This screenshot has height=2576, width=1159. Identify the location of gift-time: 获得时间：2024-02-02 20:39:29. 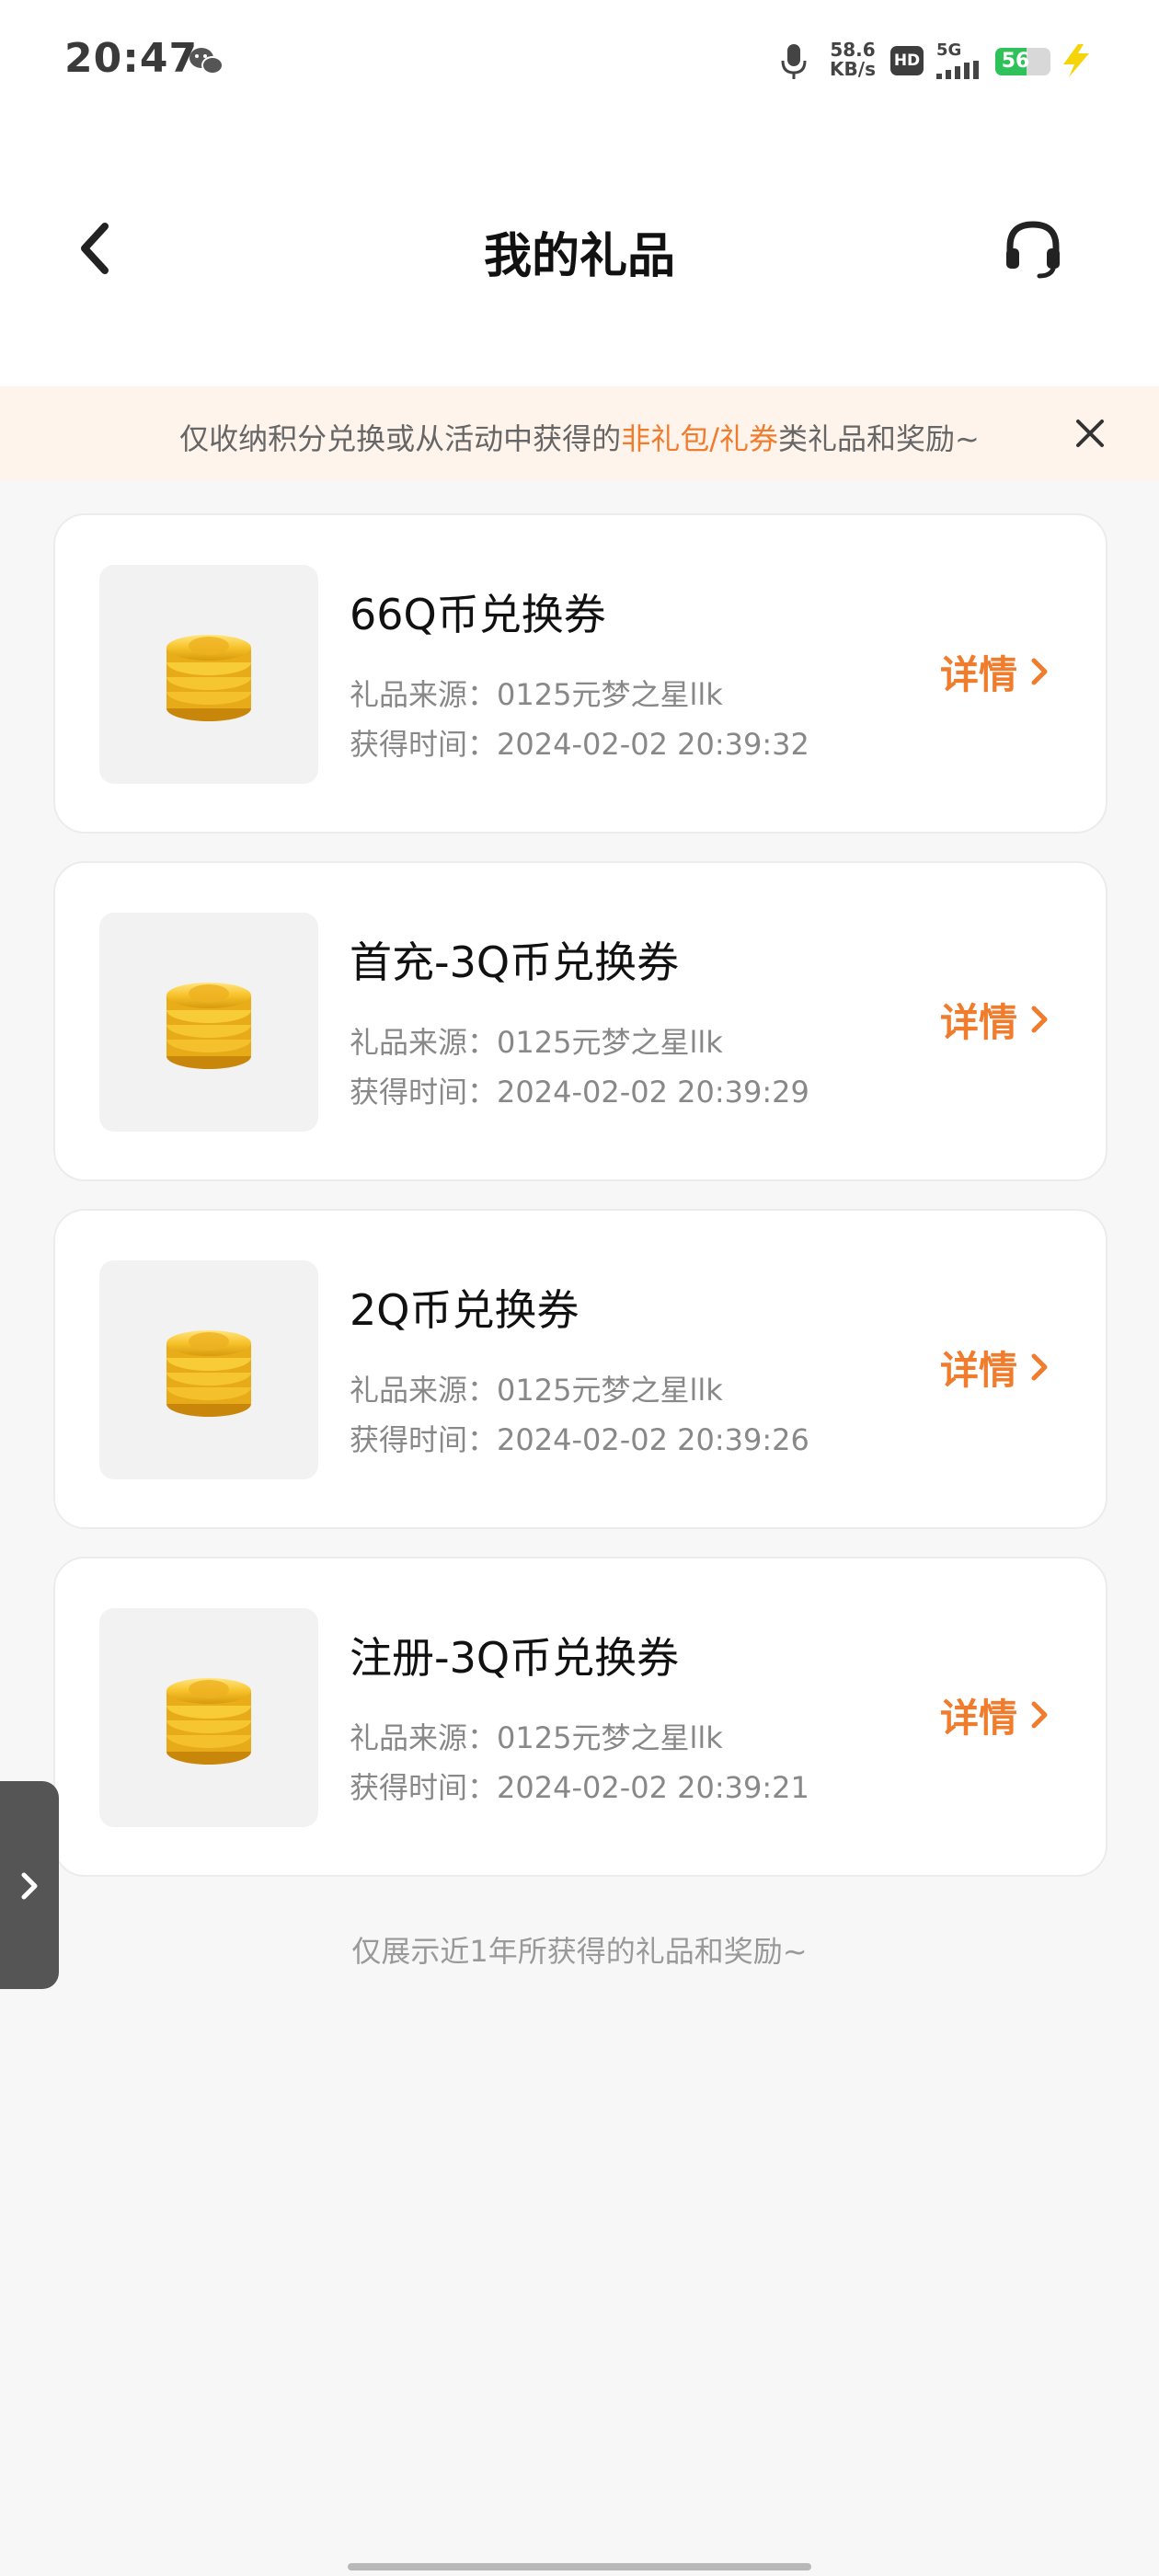
(579, 1092).